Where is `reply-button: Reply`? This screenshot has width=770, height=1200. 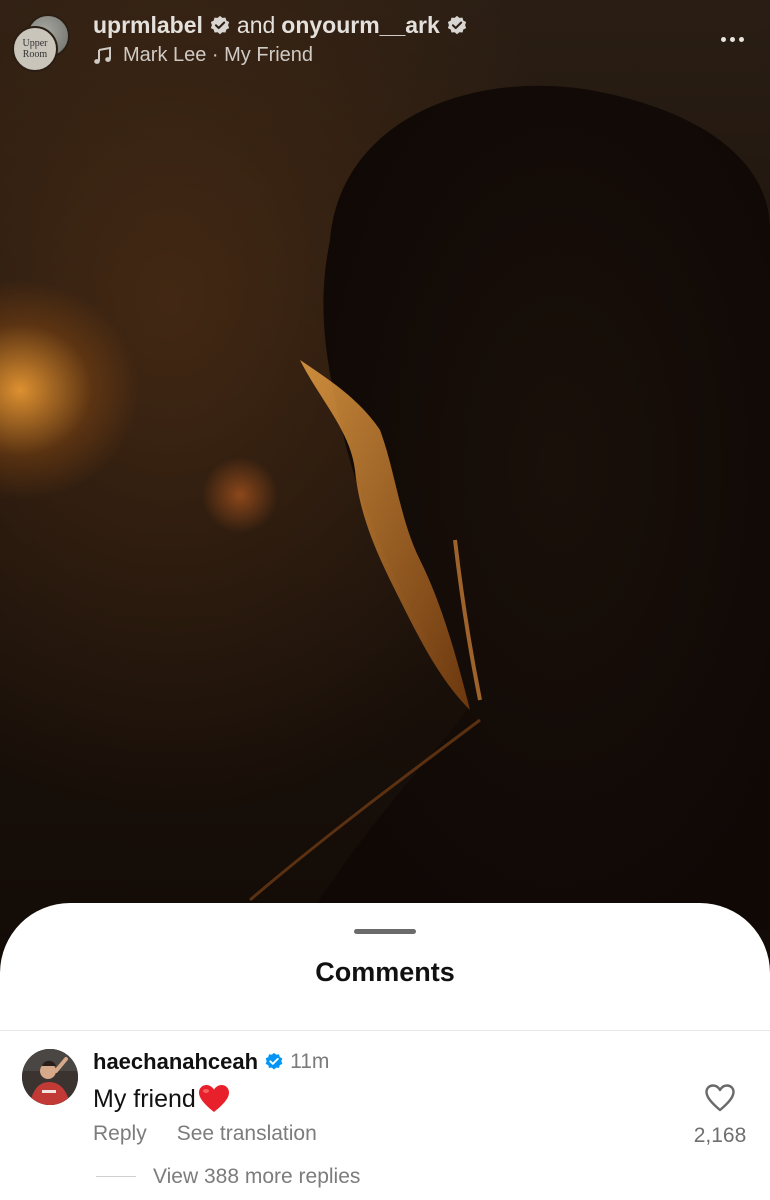 reply-button: Reply is located at coordinates (120, 1134).